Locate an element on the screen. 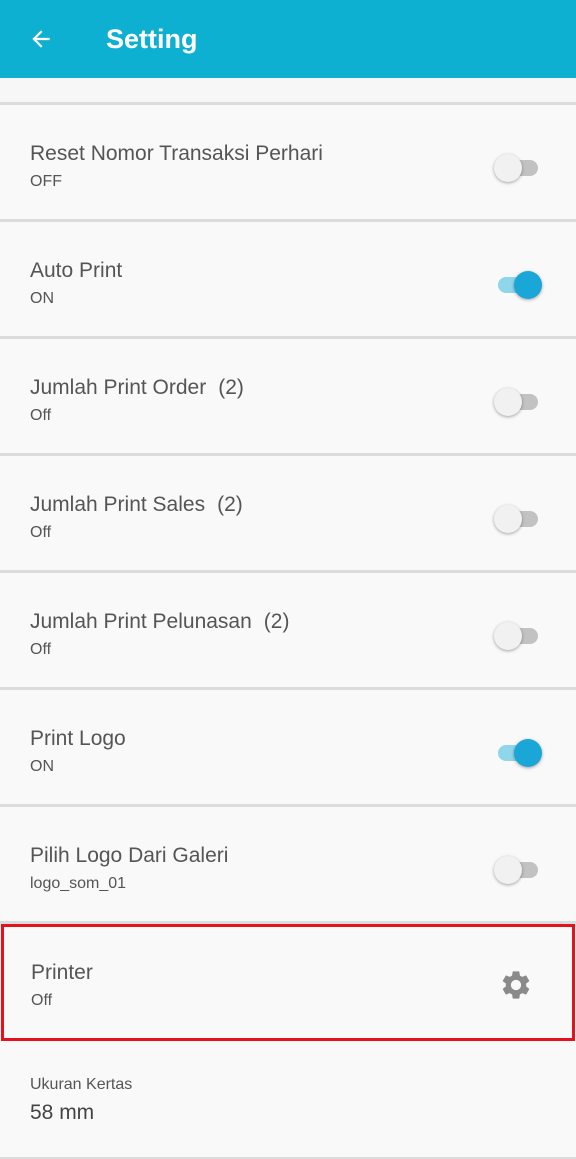  print-order-toggle is located at coordinates (518, 402).